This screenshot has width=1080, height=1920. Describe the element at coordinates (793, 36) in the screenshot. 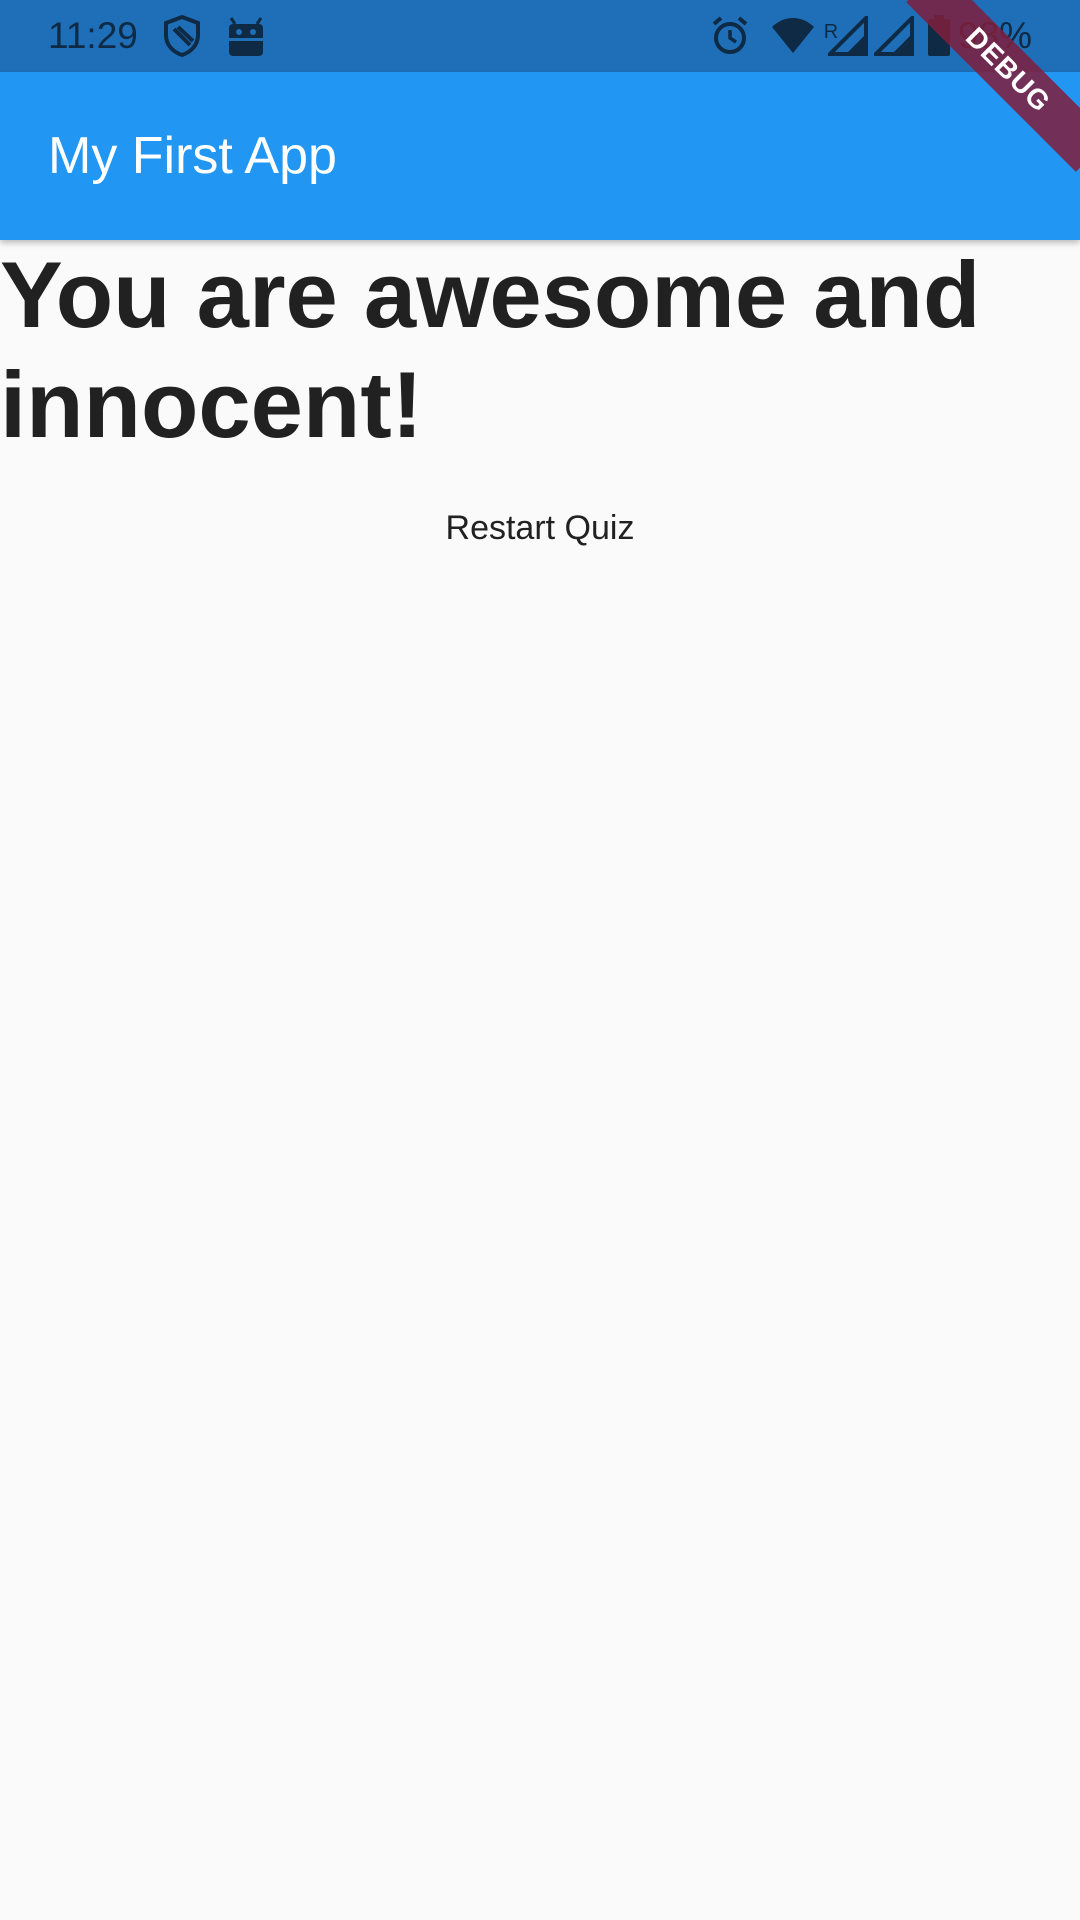

I see `wifi-icon` at that location.